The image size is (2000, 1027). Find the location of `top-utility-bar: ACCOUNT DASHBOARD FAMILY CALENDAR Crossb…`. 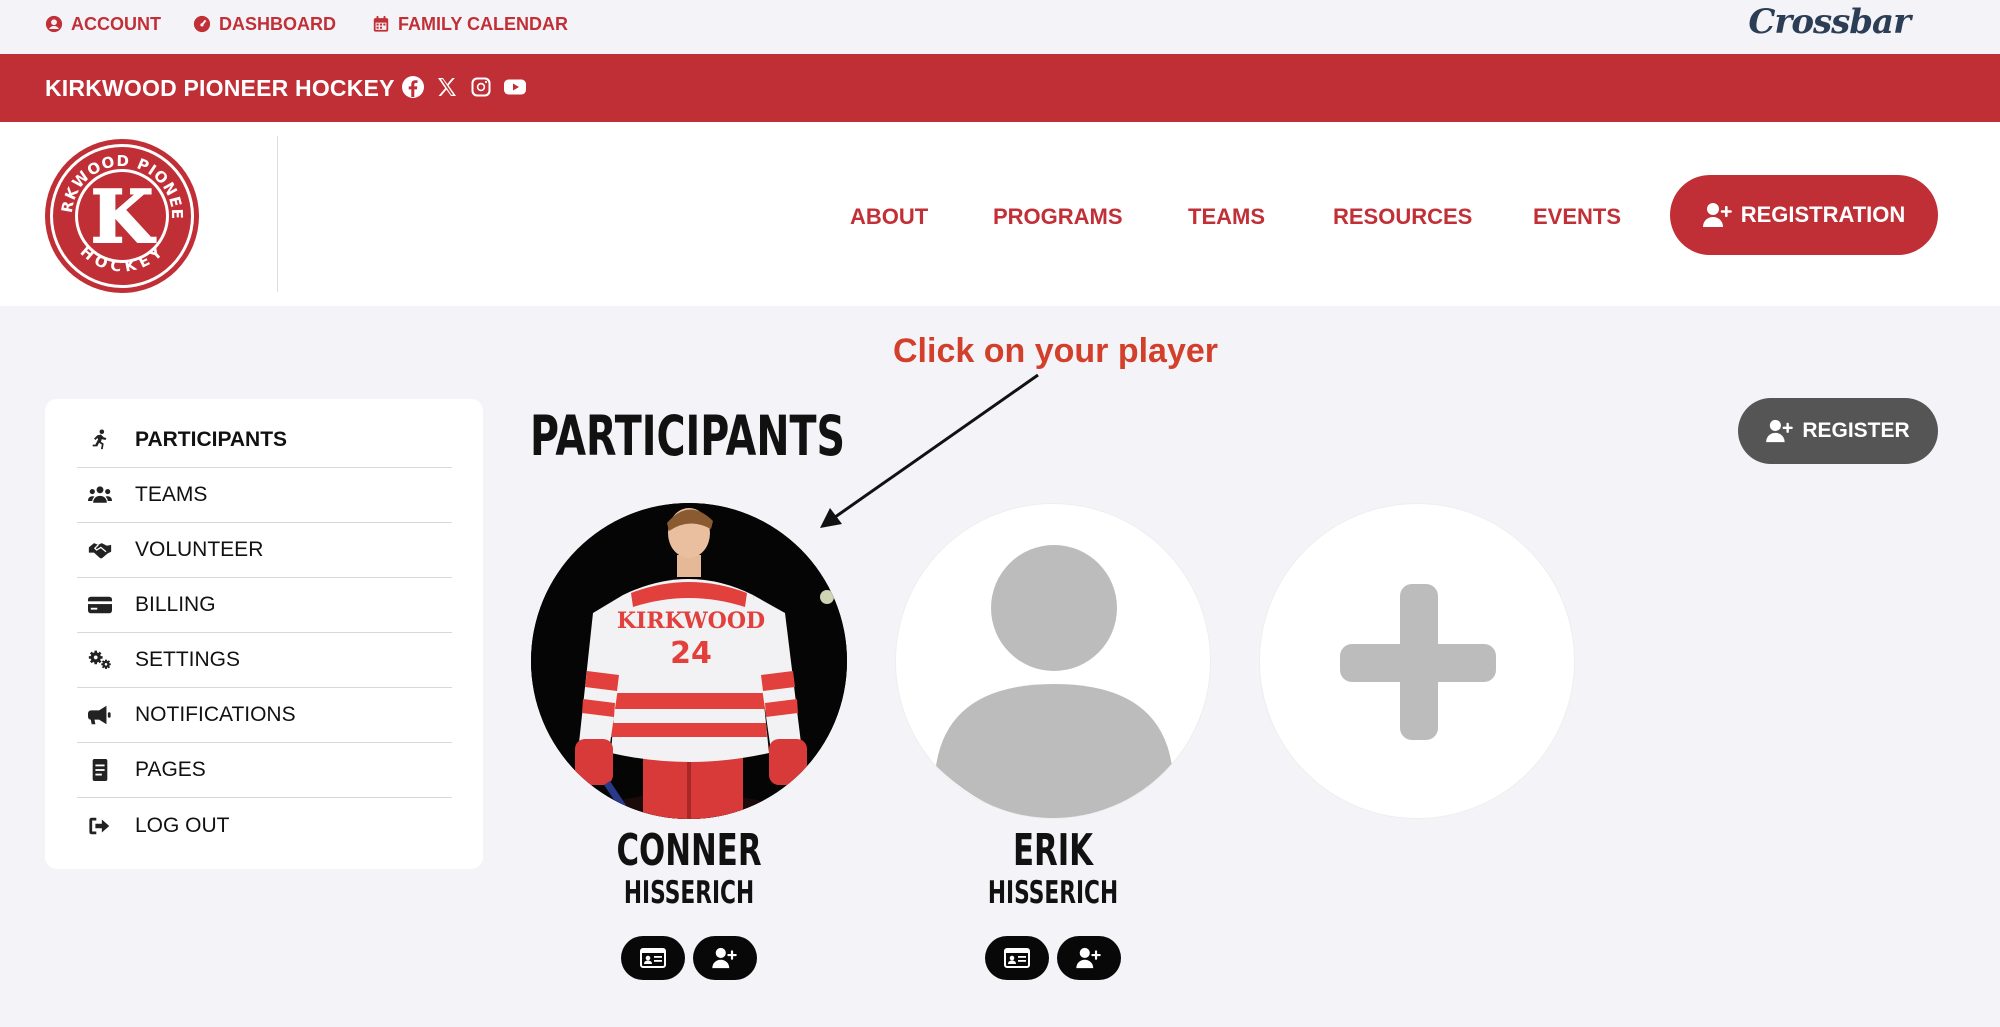

top-utility-bar: ACCOUNT DASHBOARD FAMILY CALENDAR Crossb… is located at coordinates (1000, 27).